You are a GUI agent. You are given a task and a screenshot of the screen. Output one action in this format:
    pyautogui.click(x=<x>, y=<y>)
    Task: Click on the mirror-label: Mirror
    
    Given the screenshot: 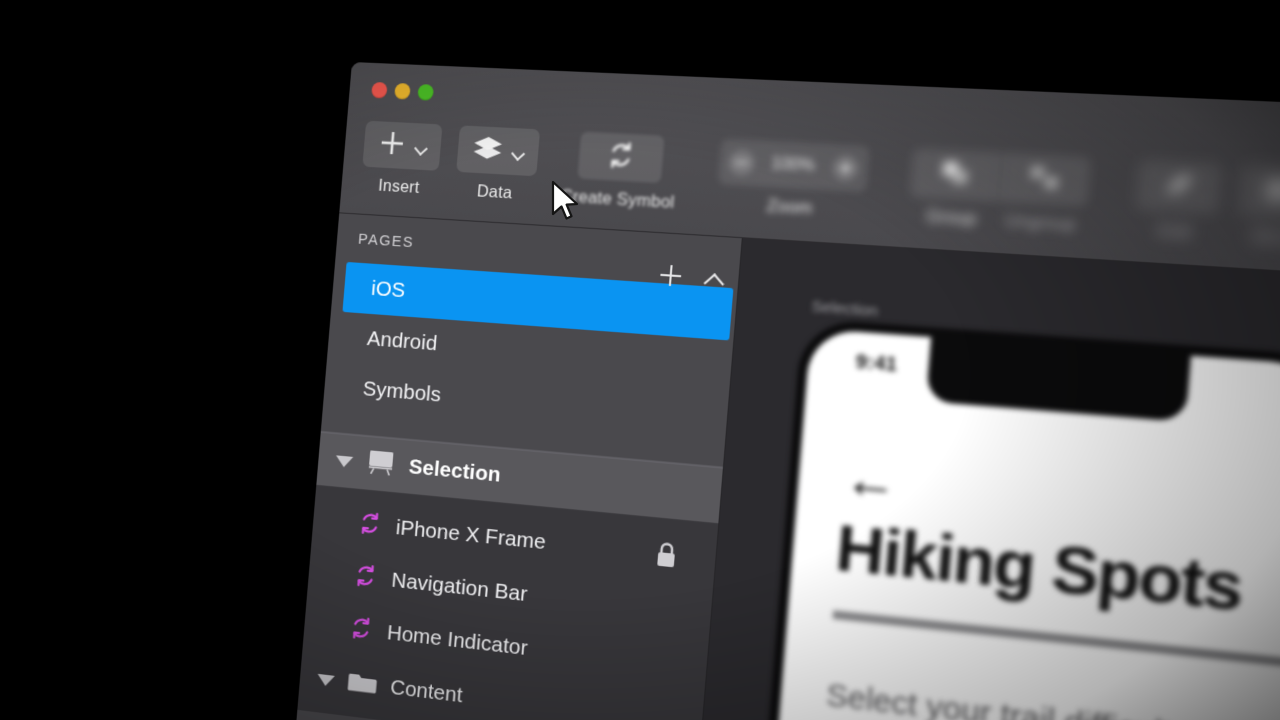 What is the action you would take?
    pyautogui.click(x=1265, y=238)
    